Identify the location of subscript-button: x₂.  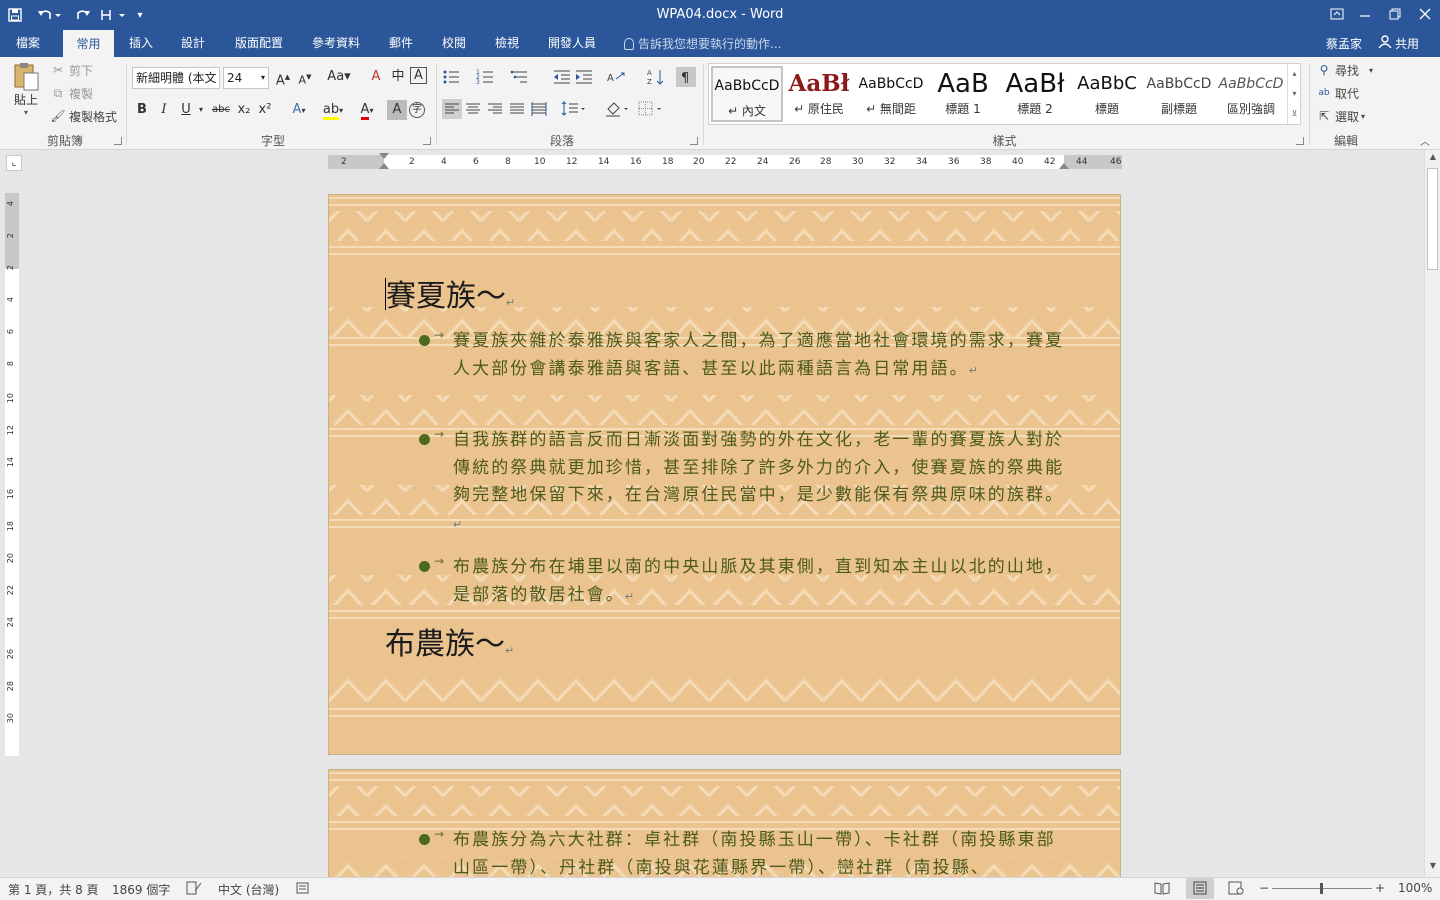
(244, 110).